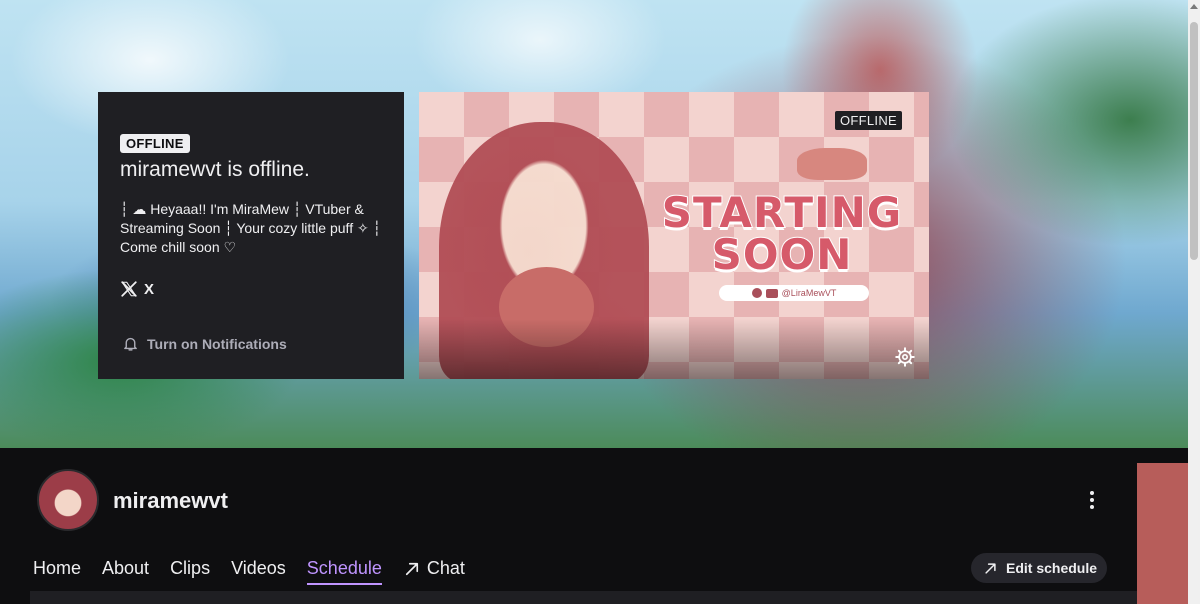 This screenshot has height=604, width=1200. What do you see at coordinates (782, 254) in the screenshot?
I see `starting-soon-line2: SOON` at bounding box center [782, 254].